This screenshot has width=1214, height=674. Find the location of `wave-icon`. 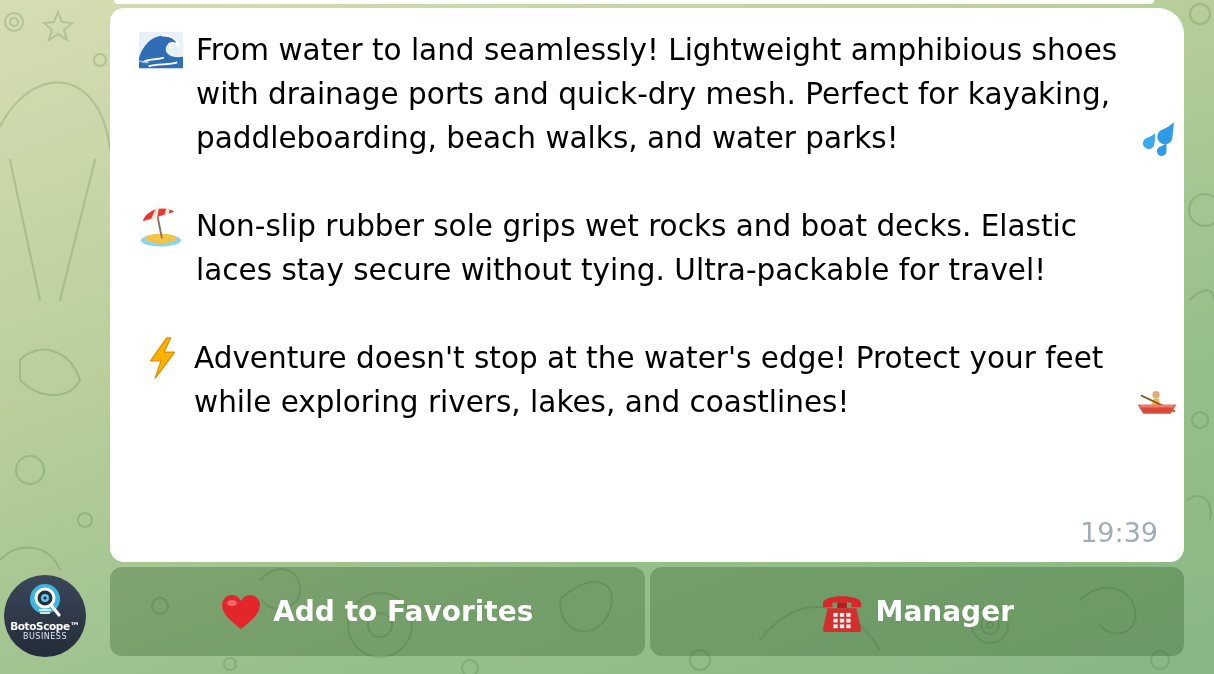

wave-icon is located at coordinates (161, 50).